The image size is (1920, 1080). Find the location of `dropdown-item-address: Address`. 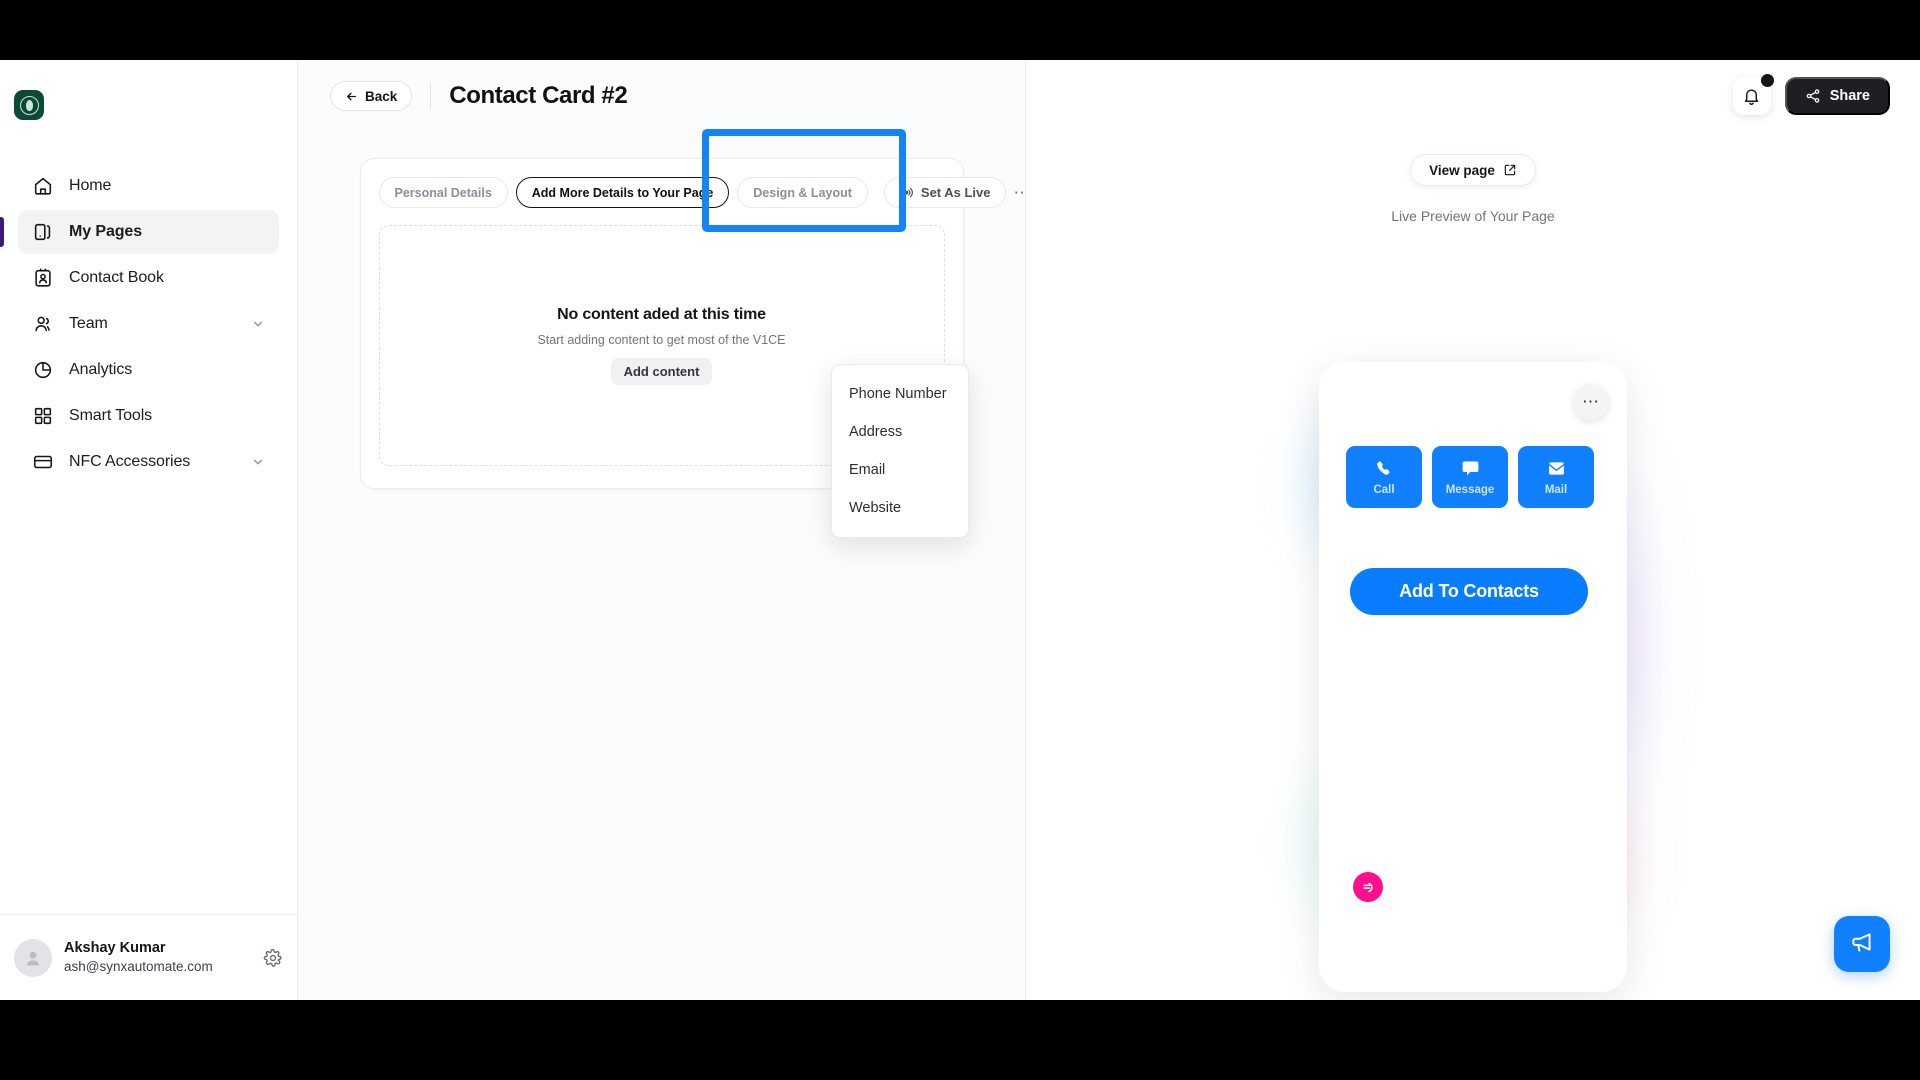

dropdown-item-address: Address is located at coordinates (900, 432).